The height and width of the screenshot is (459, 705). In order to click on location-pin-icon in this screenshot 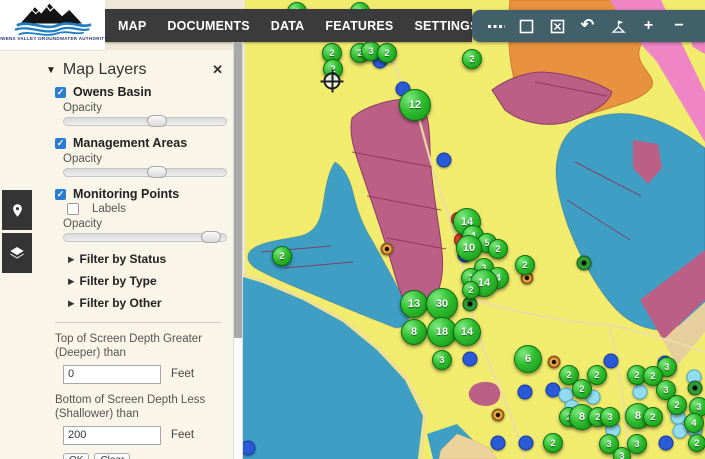, I will do `click(17, 210)`.